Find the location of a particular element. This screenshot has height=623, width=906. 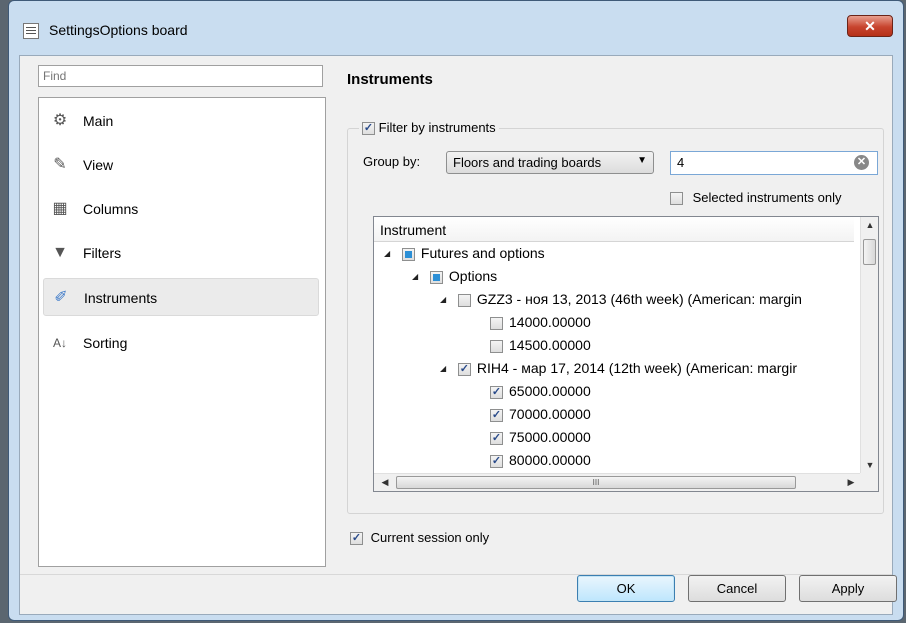

nav-item-view: ✎ View is located at coordinates (181, 165).